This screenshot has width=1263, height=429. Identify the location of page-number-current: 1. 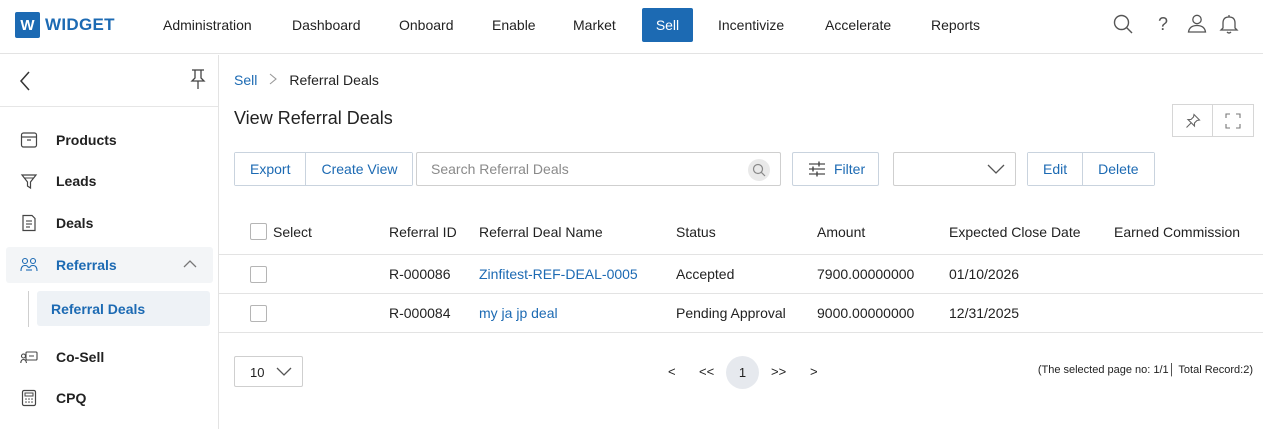
(742, 372).